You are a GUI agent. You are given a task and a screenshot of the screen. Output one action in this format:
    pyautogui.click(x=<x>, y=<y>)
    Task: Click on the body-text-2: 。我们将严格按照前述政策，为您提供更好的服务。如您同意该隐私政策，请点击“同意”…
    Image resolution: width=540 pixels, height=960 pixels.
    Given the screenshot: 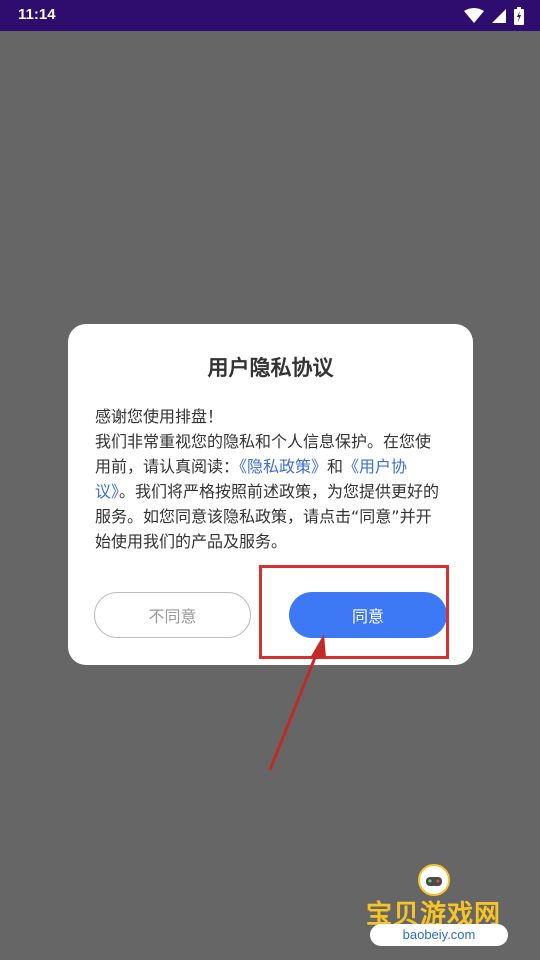 What is the action you would take?
    pyautogui.click(x=267, y=516)
    